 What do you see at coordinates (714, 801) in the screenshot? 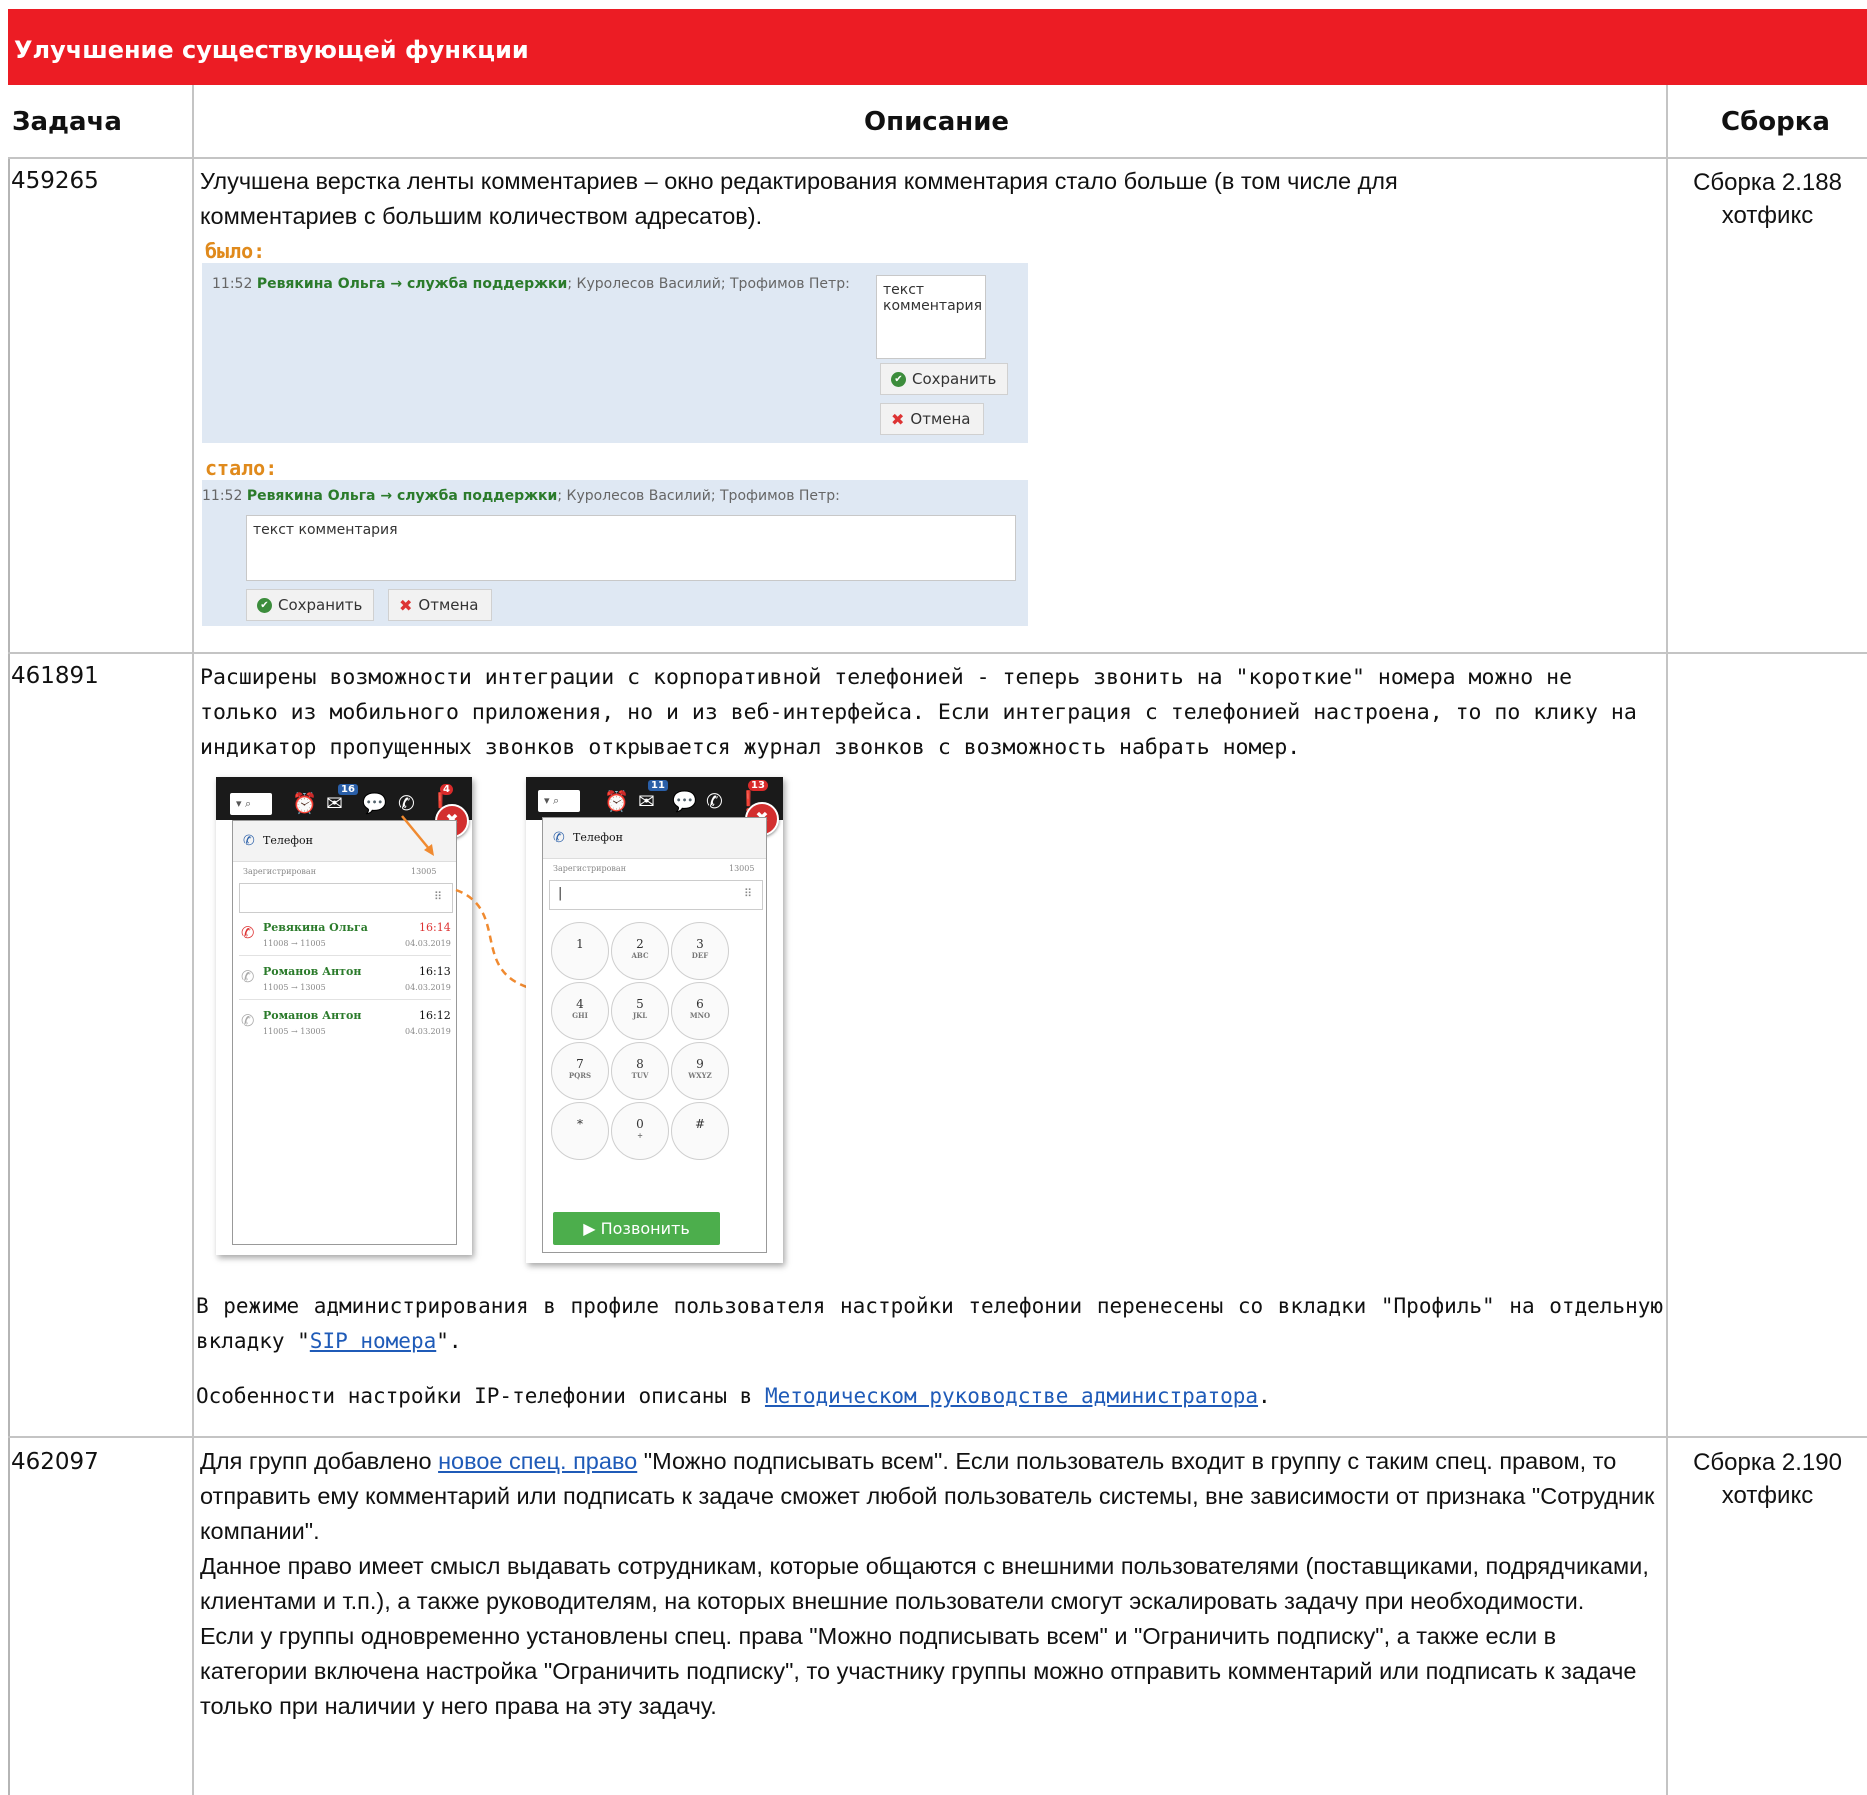
I see `phone-icon: ✆` at bounding box center [714, 801].